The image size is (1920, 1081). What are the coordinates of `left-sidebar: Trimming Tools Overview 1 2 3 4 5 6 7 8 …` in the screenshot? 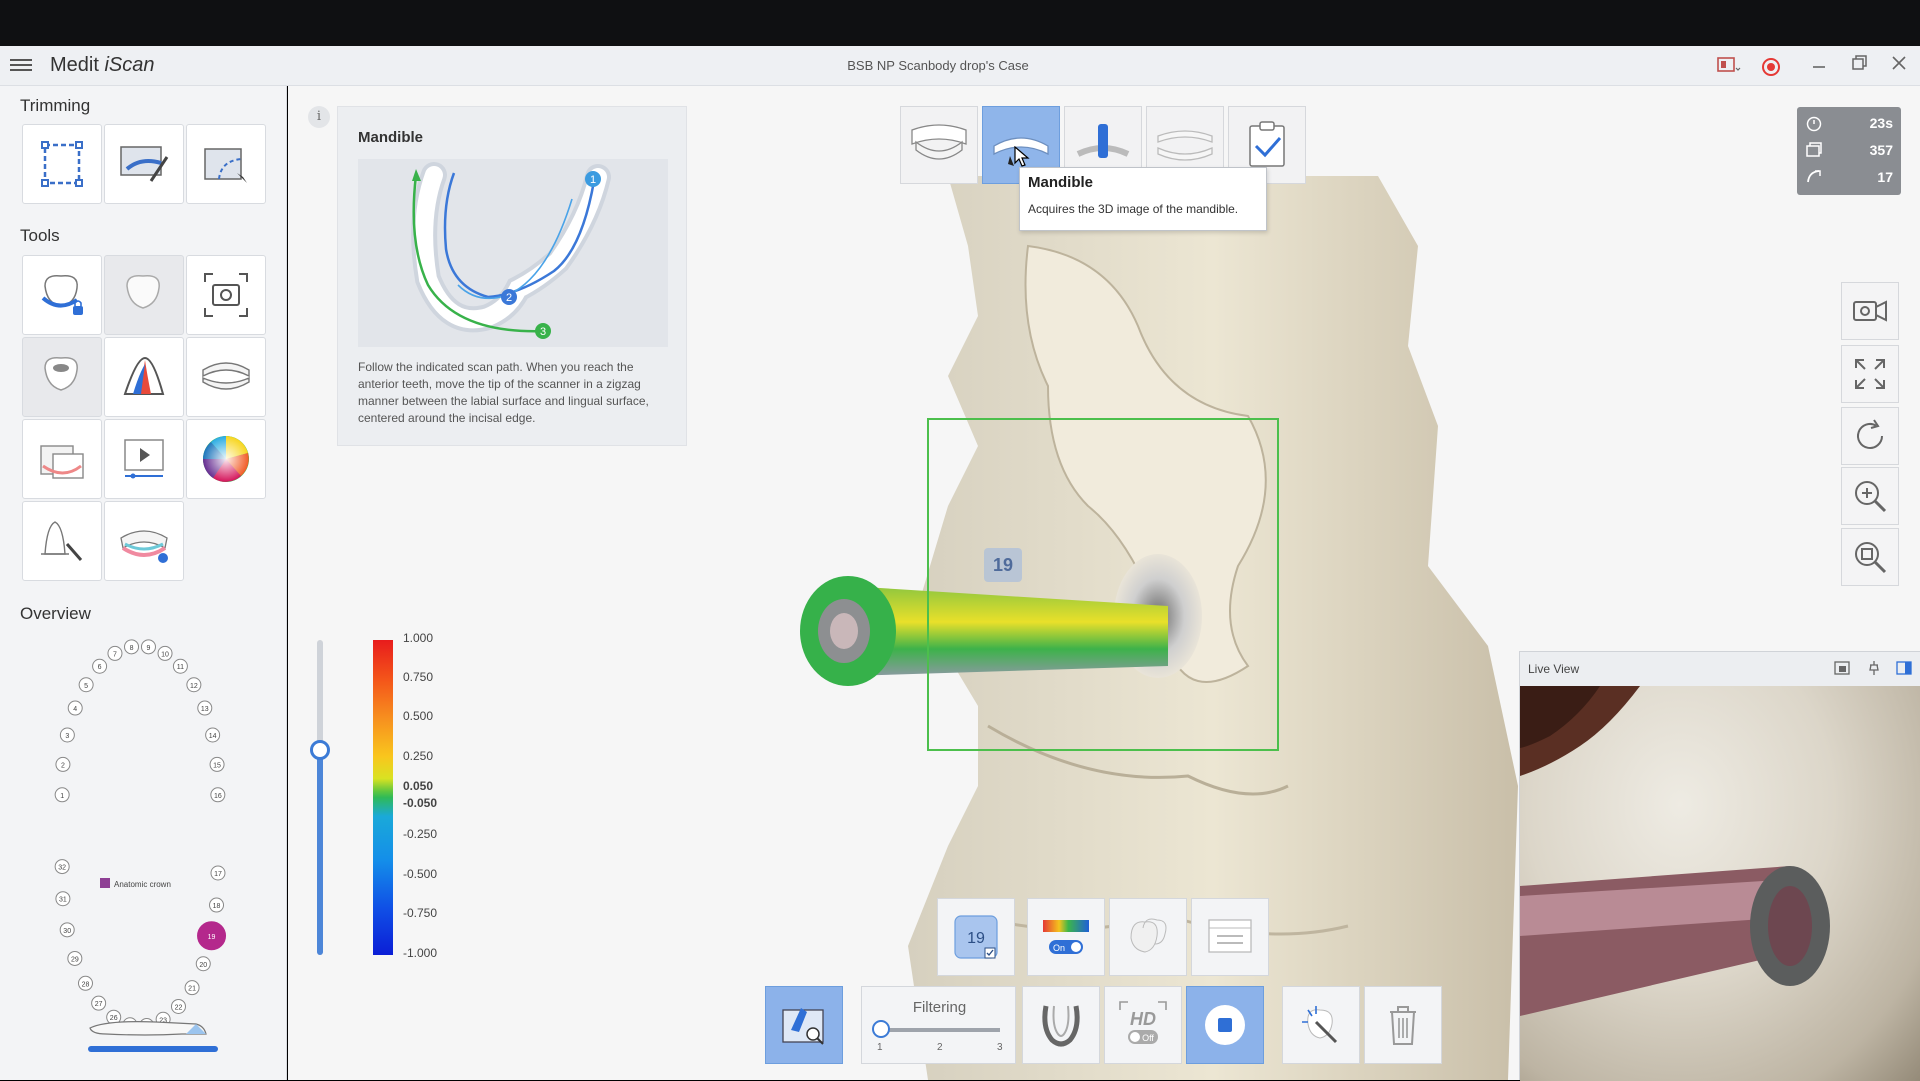 It's located at (143, 583).